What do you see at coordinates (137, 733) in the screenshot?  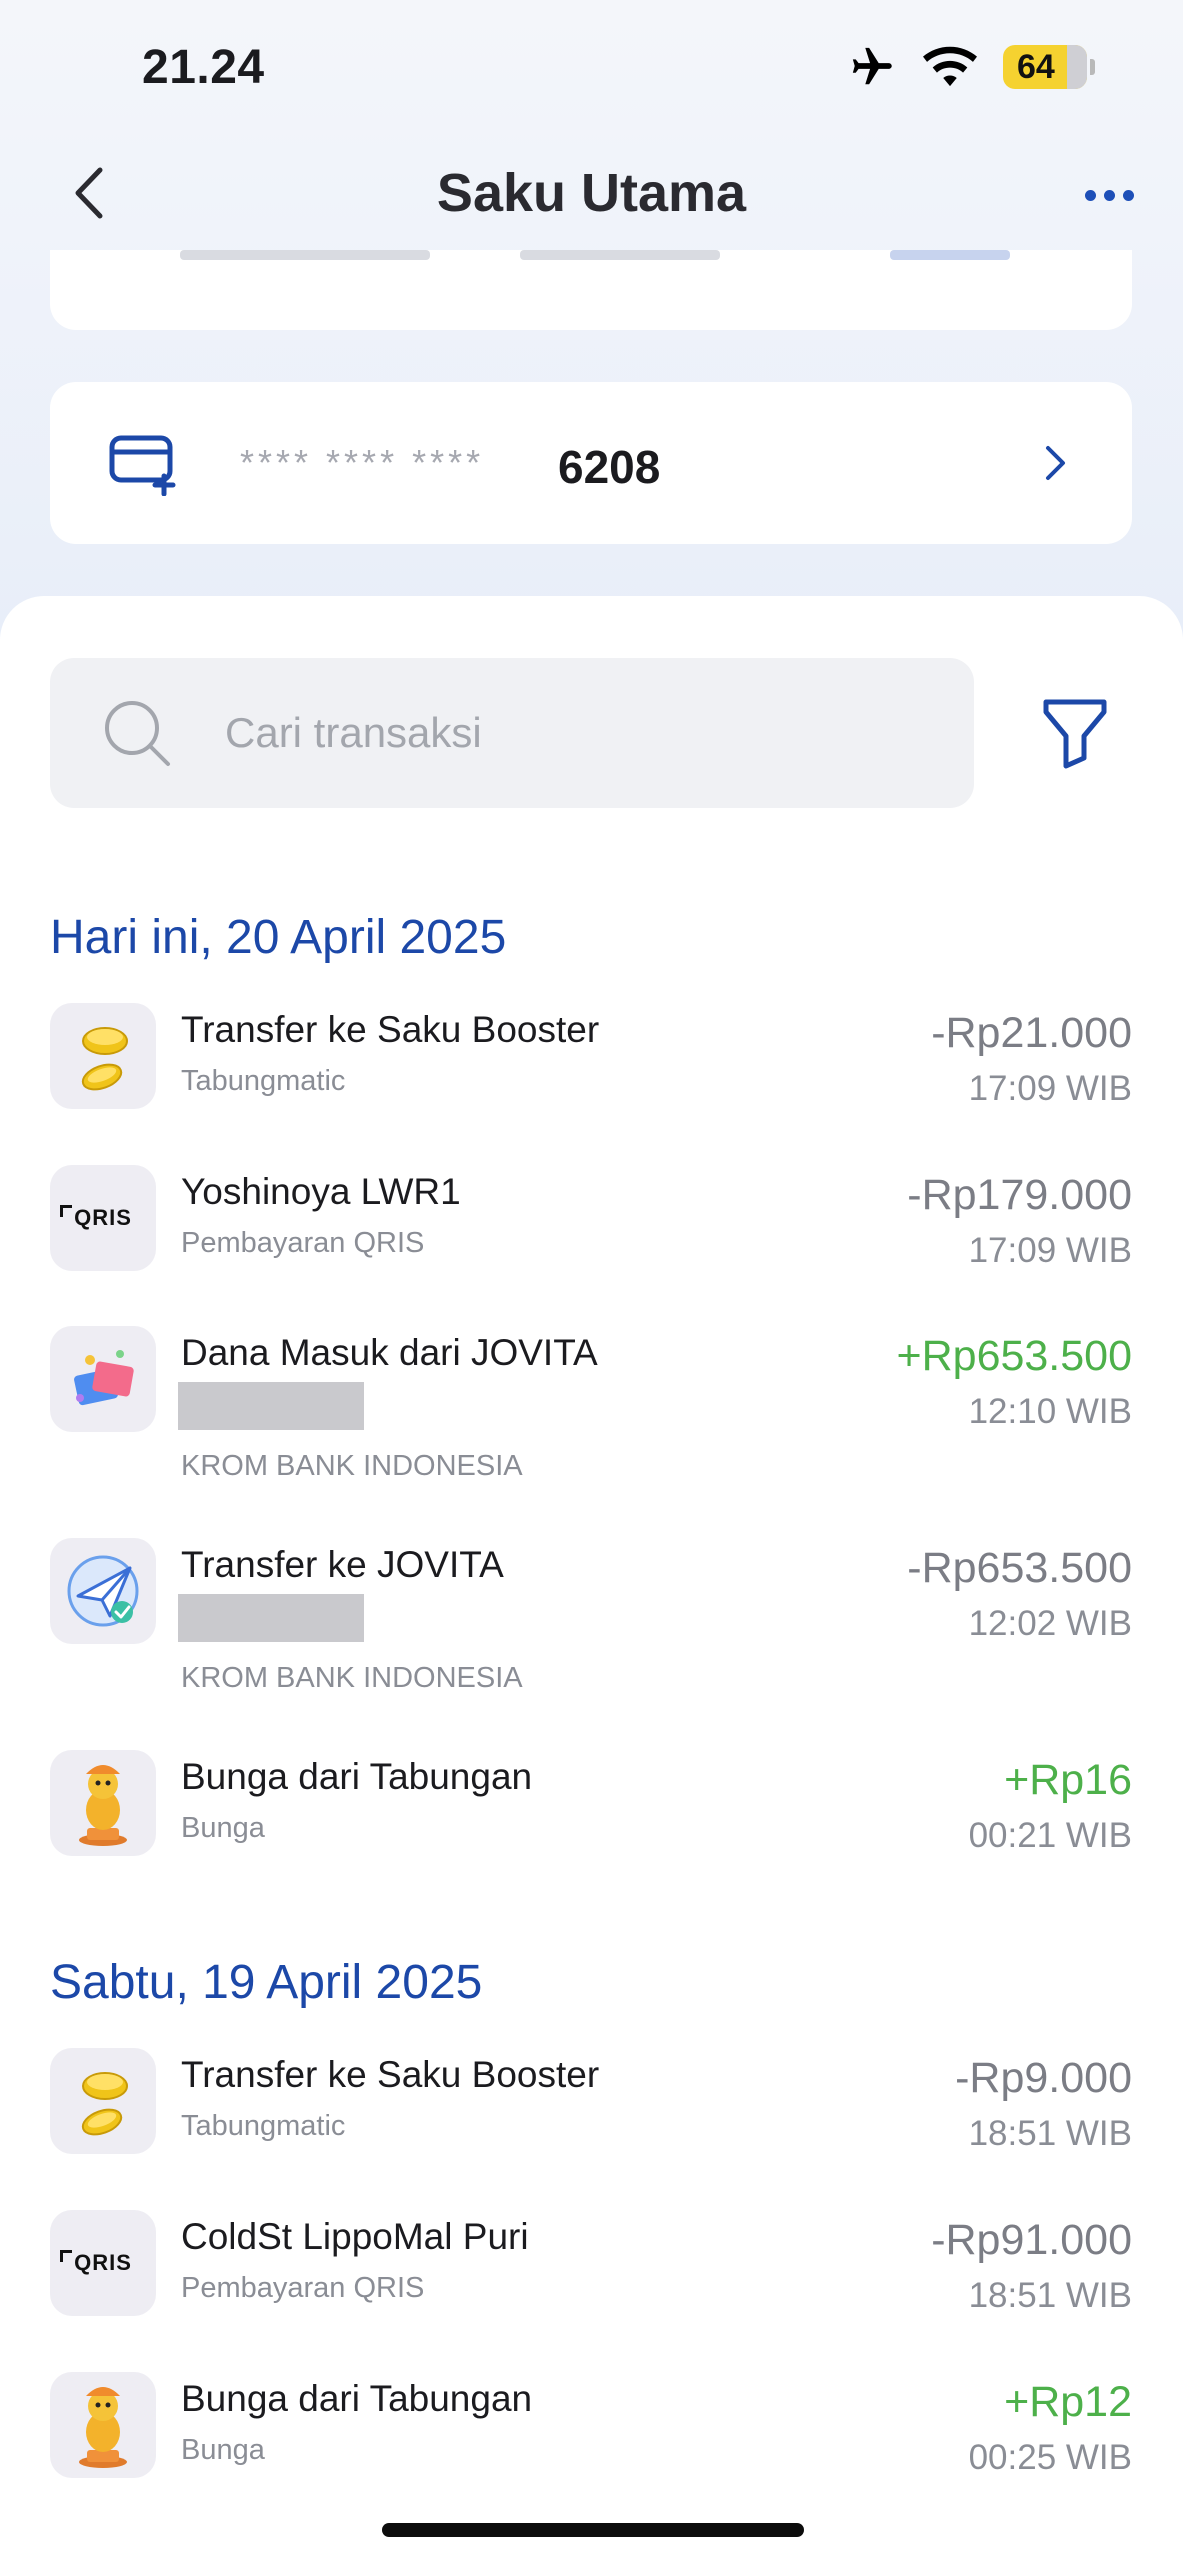 I see `search-icon` at bounding box center [137, 733].